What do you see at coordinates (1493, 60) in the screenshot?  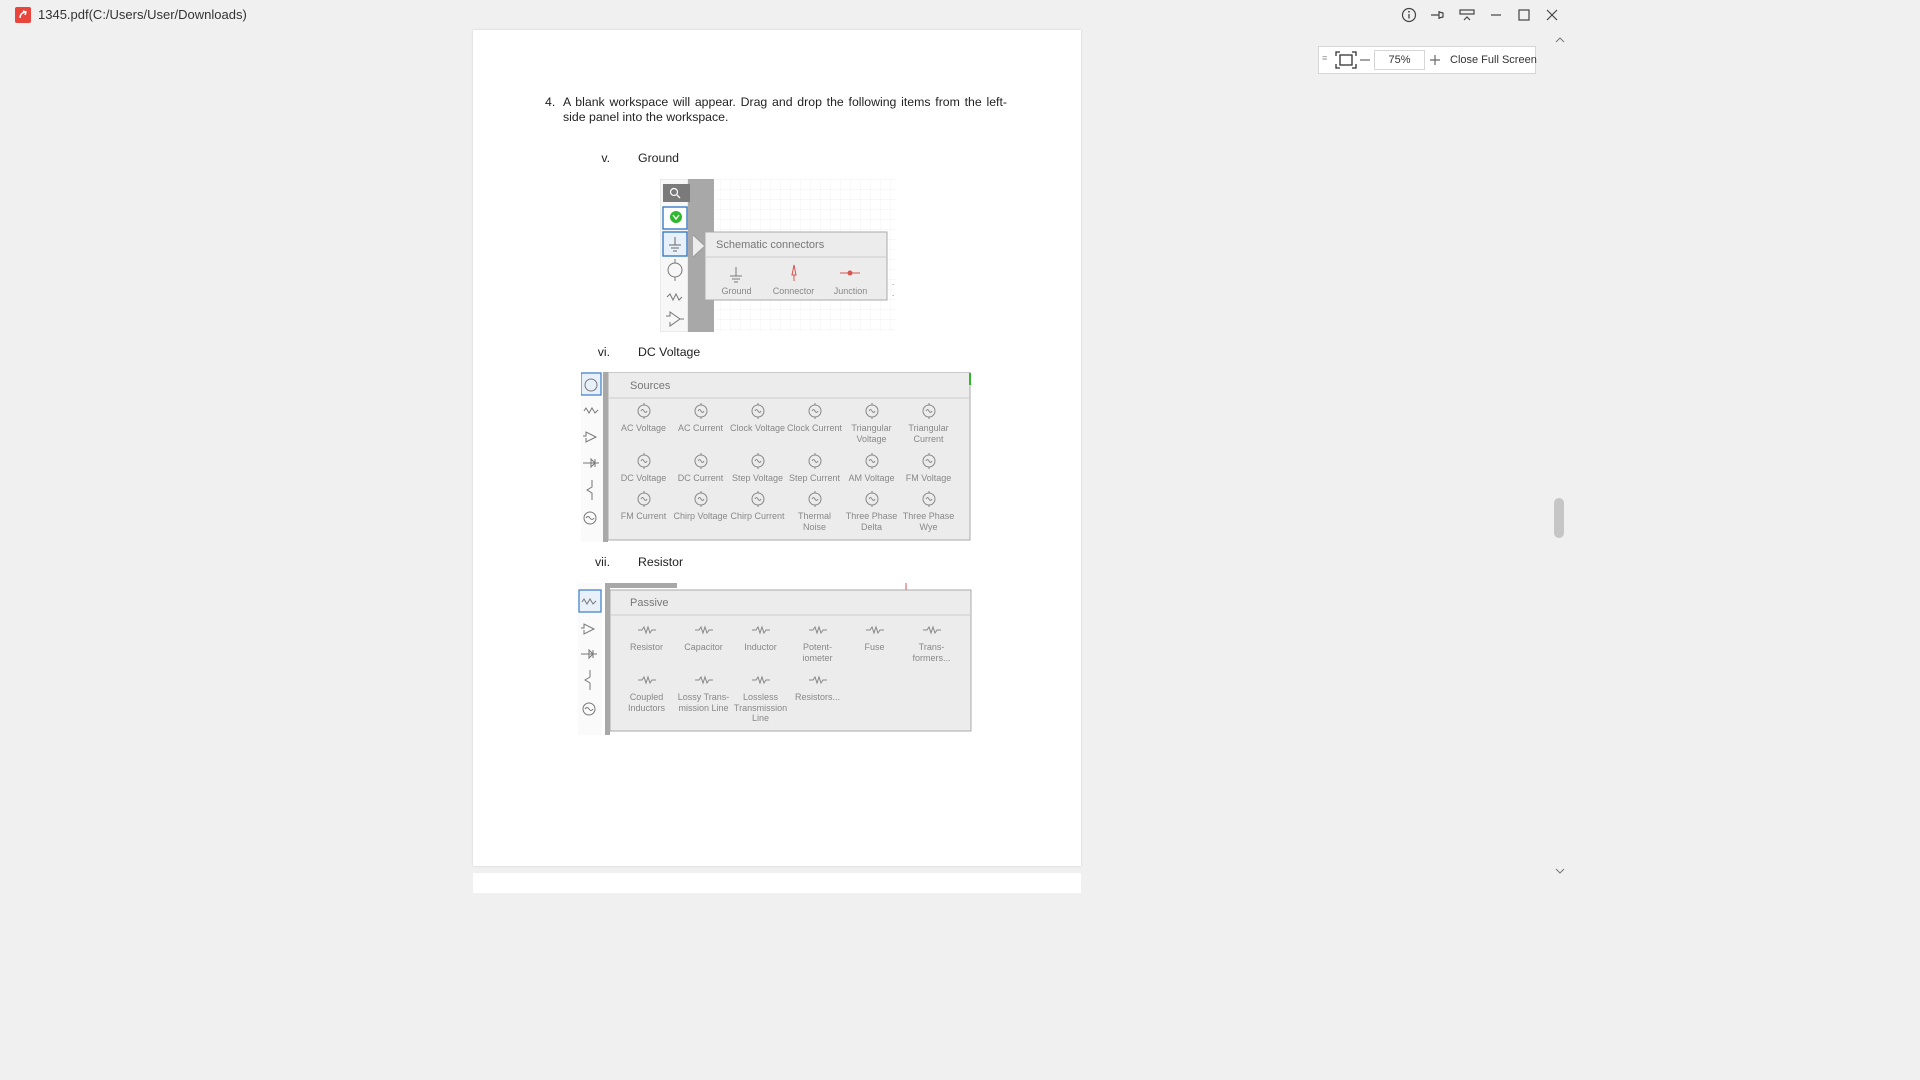 I see `close-full-screen-button: Close Full Screen` at bounding box center [1493, 60].